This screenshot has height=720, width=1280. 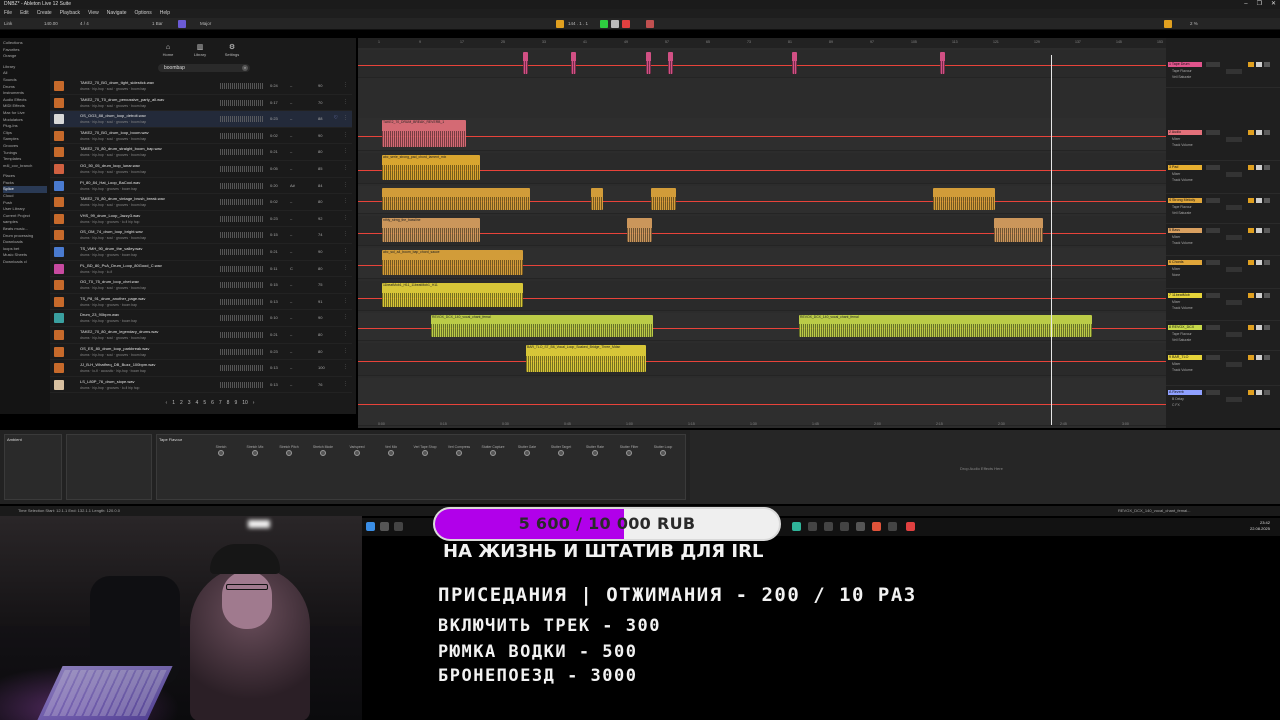 I want to click on device-panel, so click(x=109, y=467).